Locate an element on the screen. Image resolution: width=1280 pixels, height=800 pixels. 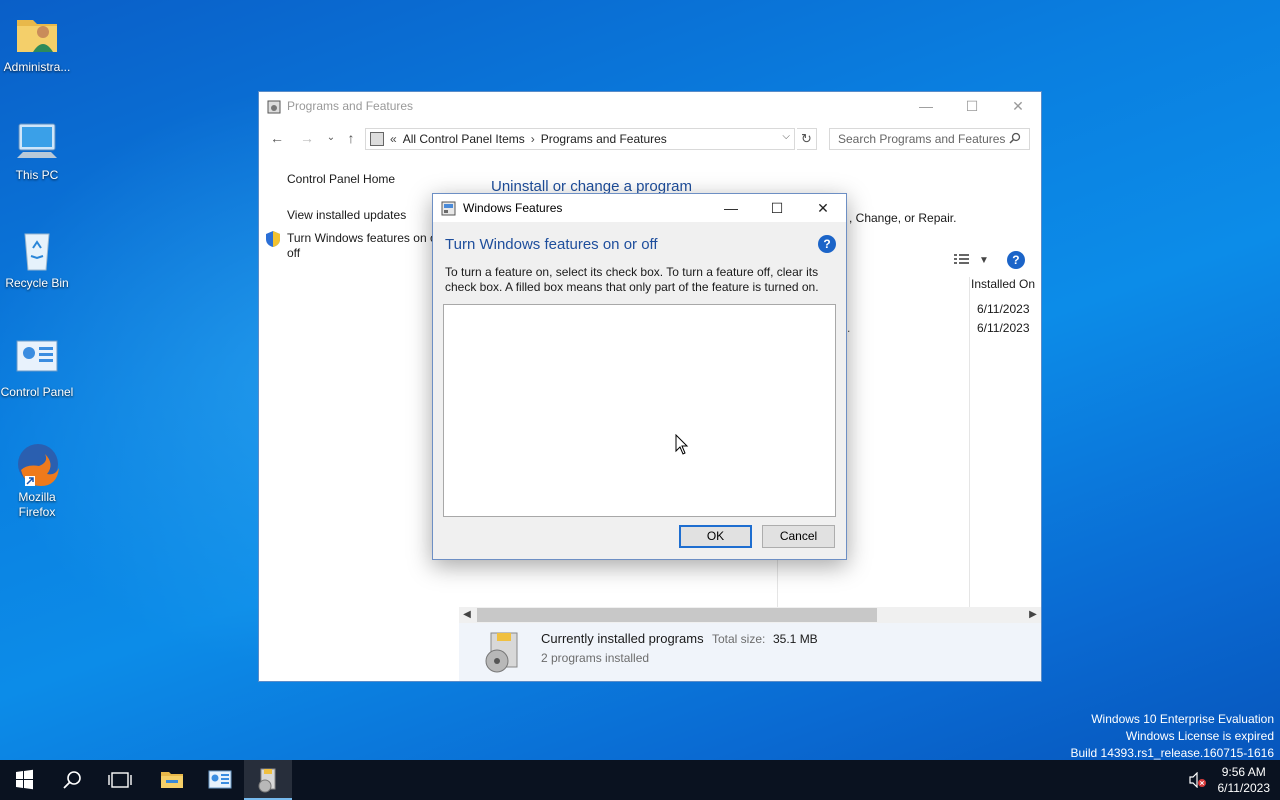
mouse-cursor-icon is located at coordinates (682, 444).